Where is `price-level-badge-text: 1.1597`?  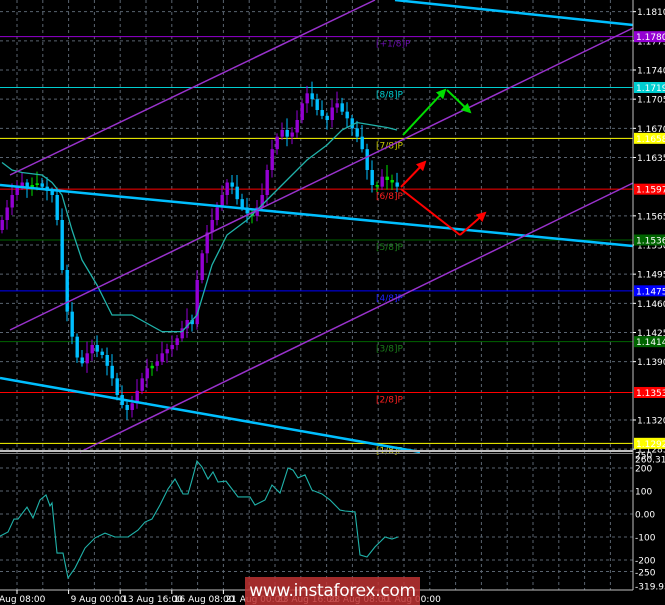
price-level-badge-text: 1.1597 is located at coordinates (650, 191).